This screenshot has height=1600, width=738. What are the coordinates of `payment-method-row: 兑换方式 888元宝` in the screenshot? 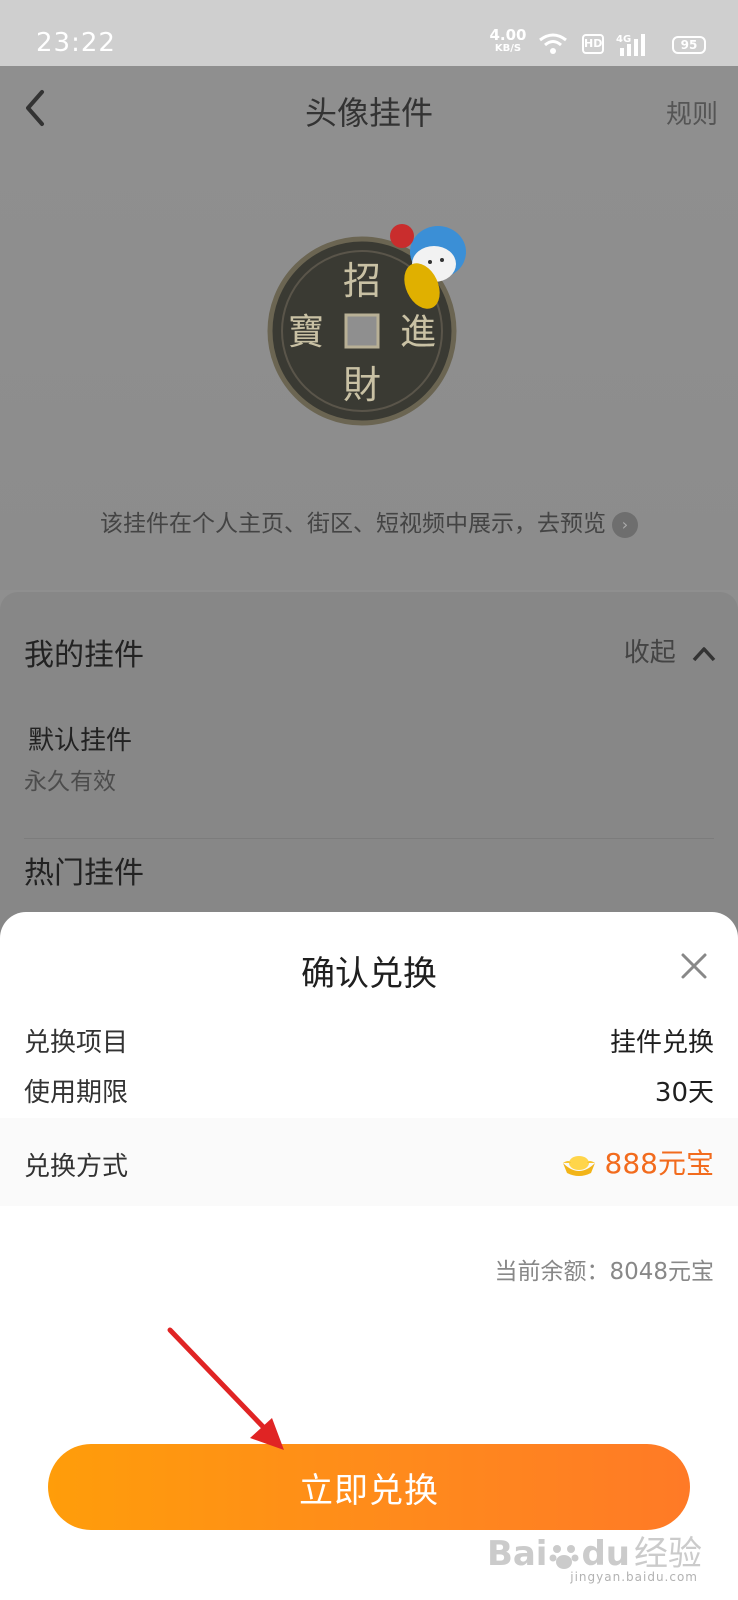 It's located at (369, 1162).